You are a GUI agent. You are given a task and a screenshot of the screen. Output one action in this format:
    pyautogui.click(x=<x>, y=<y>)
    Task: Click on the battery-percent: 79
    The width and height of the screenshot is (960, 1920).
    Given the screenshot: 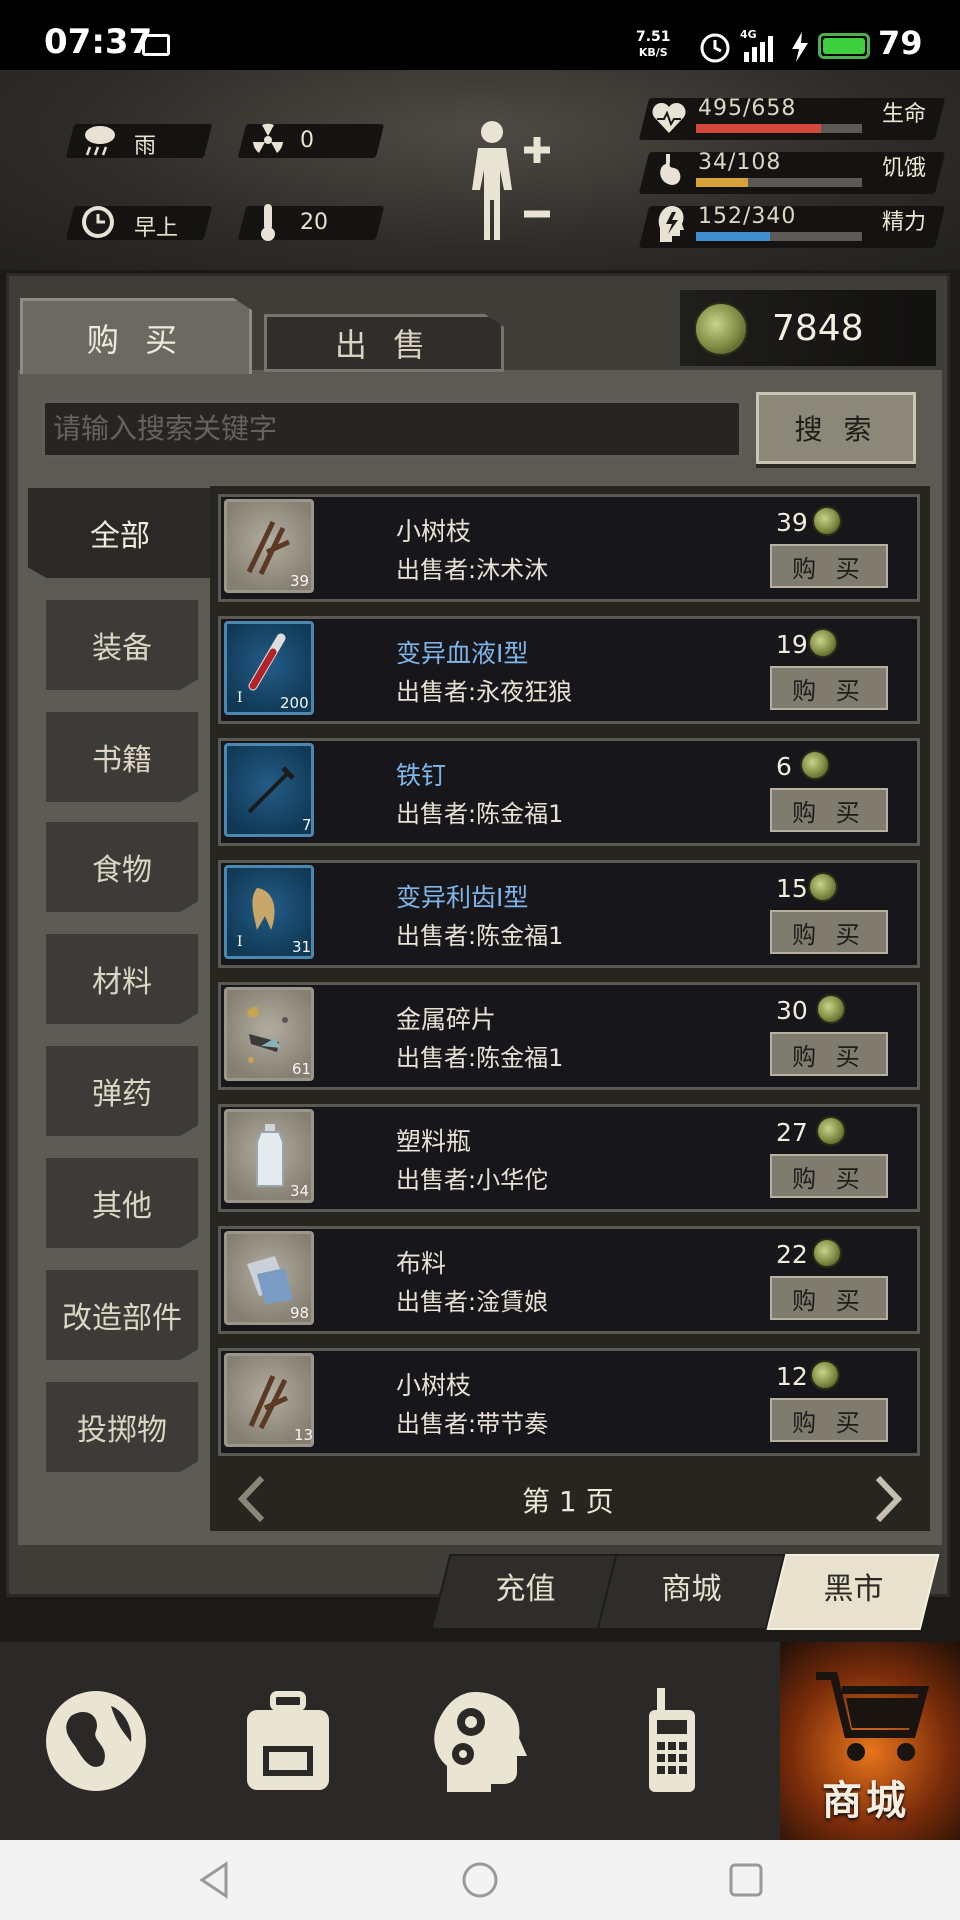 What is the action you would take?
    pyautogui.click(x=900, y=43)
    